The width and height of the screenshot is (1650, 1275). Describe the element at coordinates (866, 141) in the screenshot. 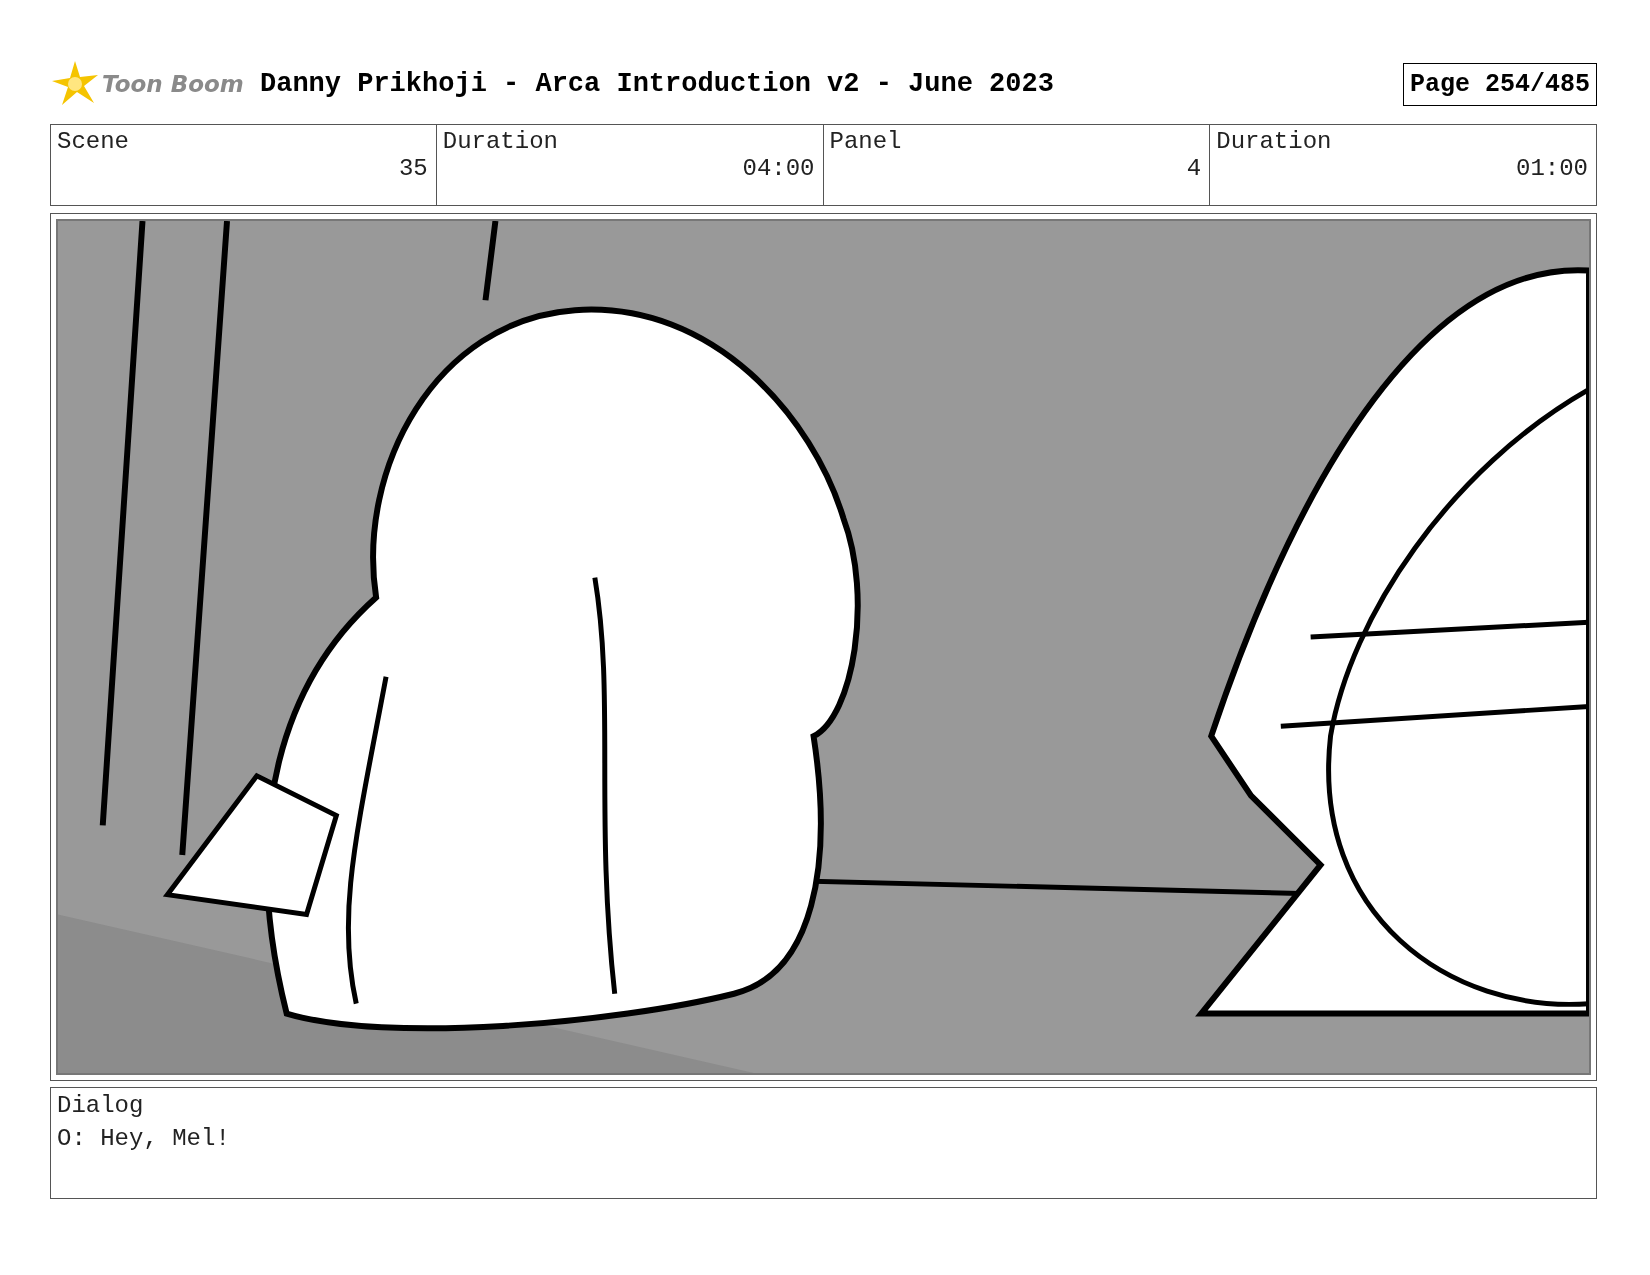

I see `field-label: Panel` at that location.